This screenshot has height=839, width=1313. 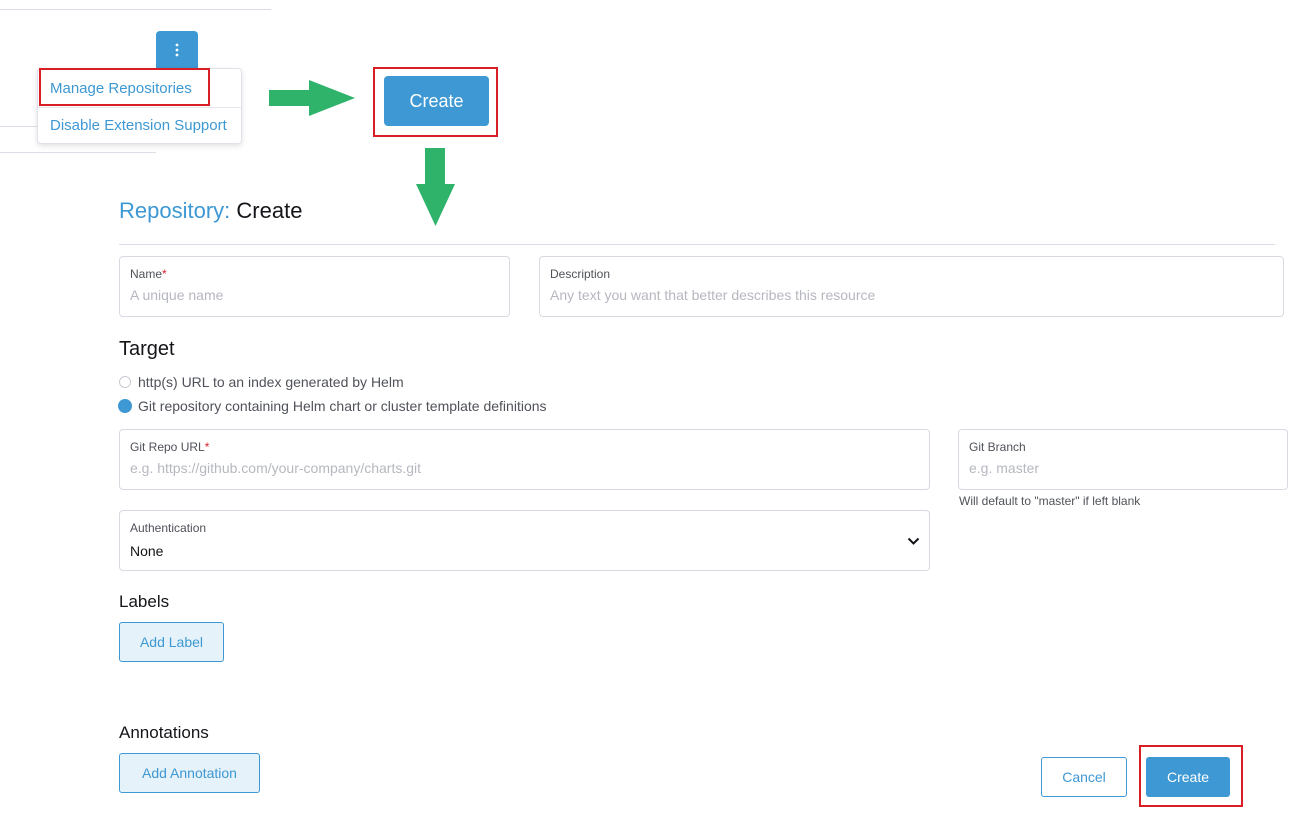 What do you see at coordinates (269, 210) in the screenshot?
I see `page-title-action: Create` at bounding box center [269, 210].